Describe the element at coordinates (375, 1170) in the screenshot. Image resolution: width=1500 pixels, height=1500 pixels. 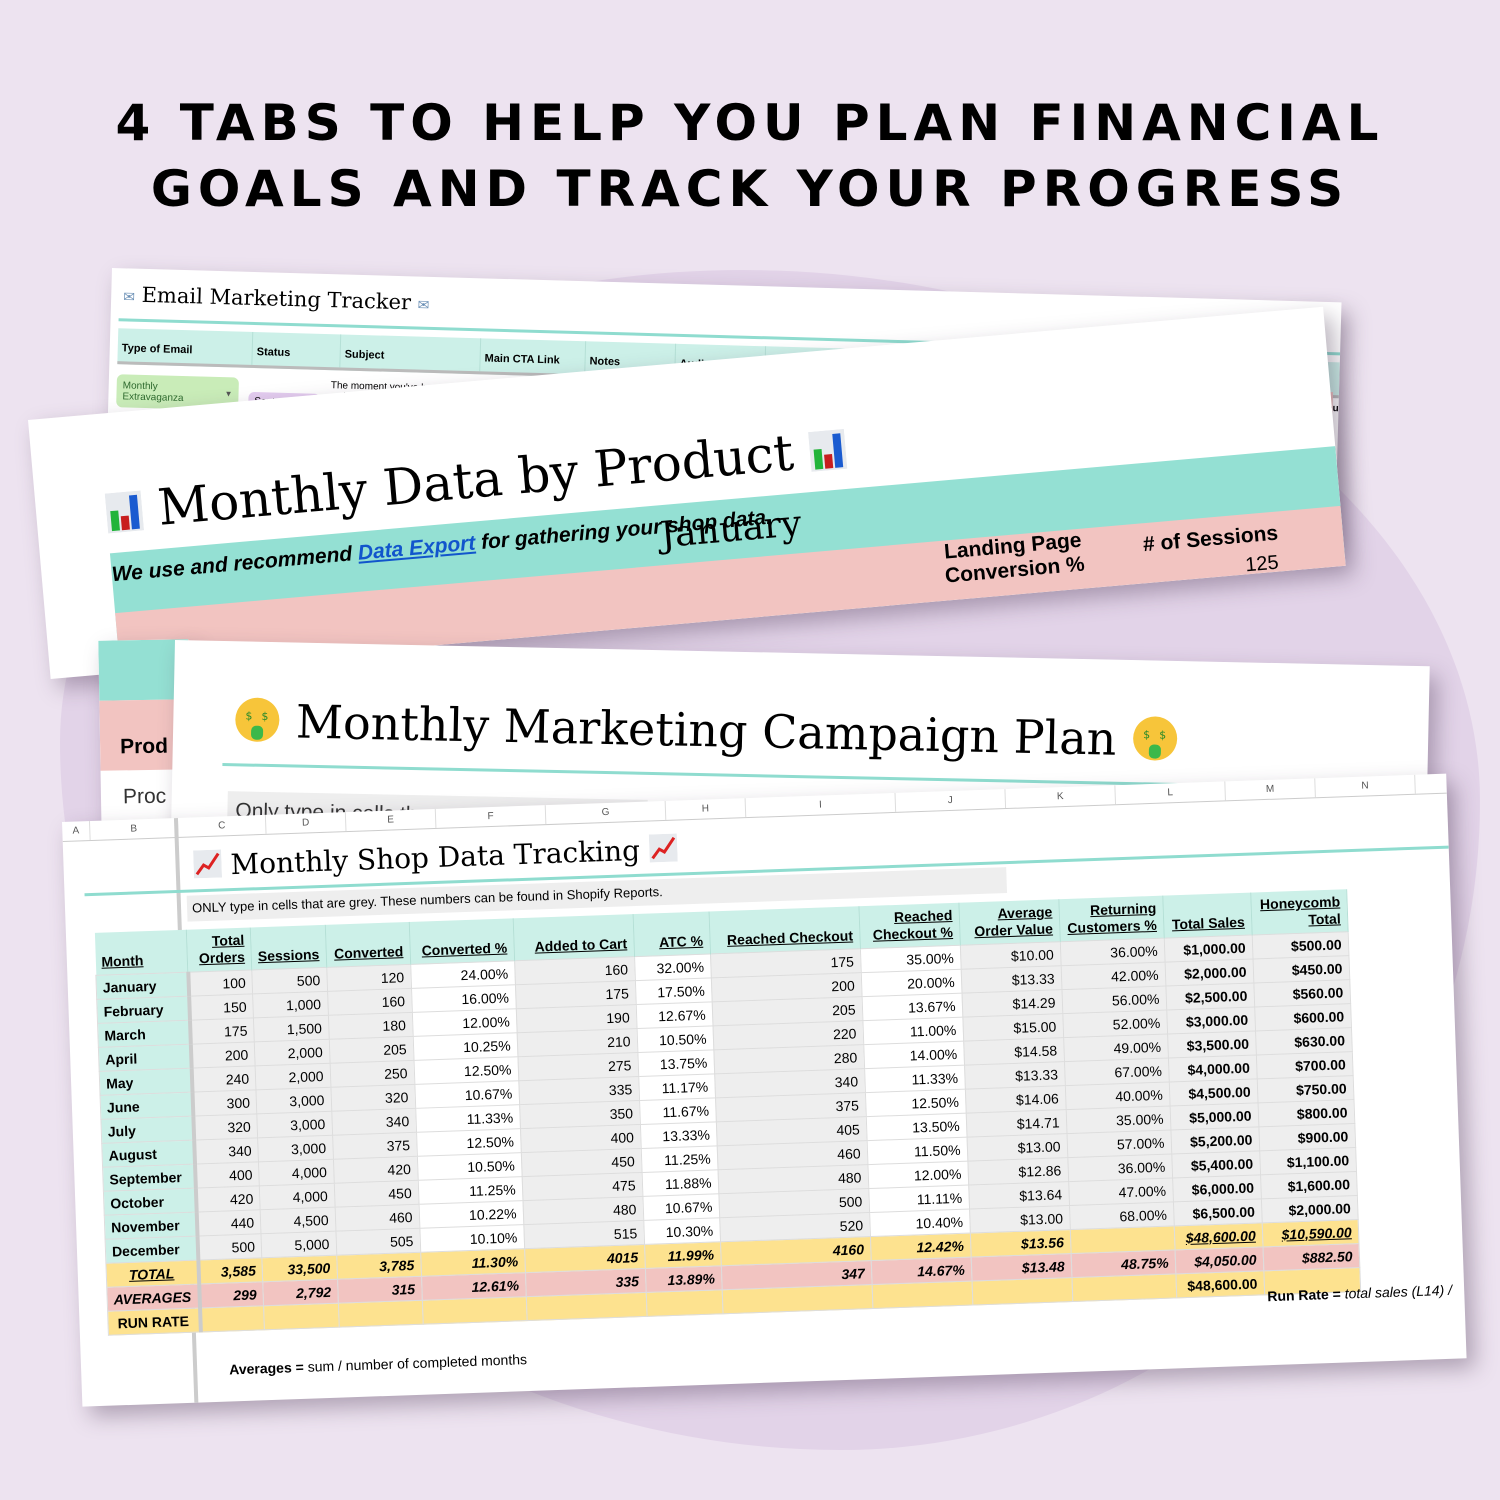
I see `data-cell: 420` at that location.